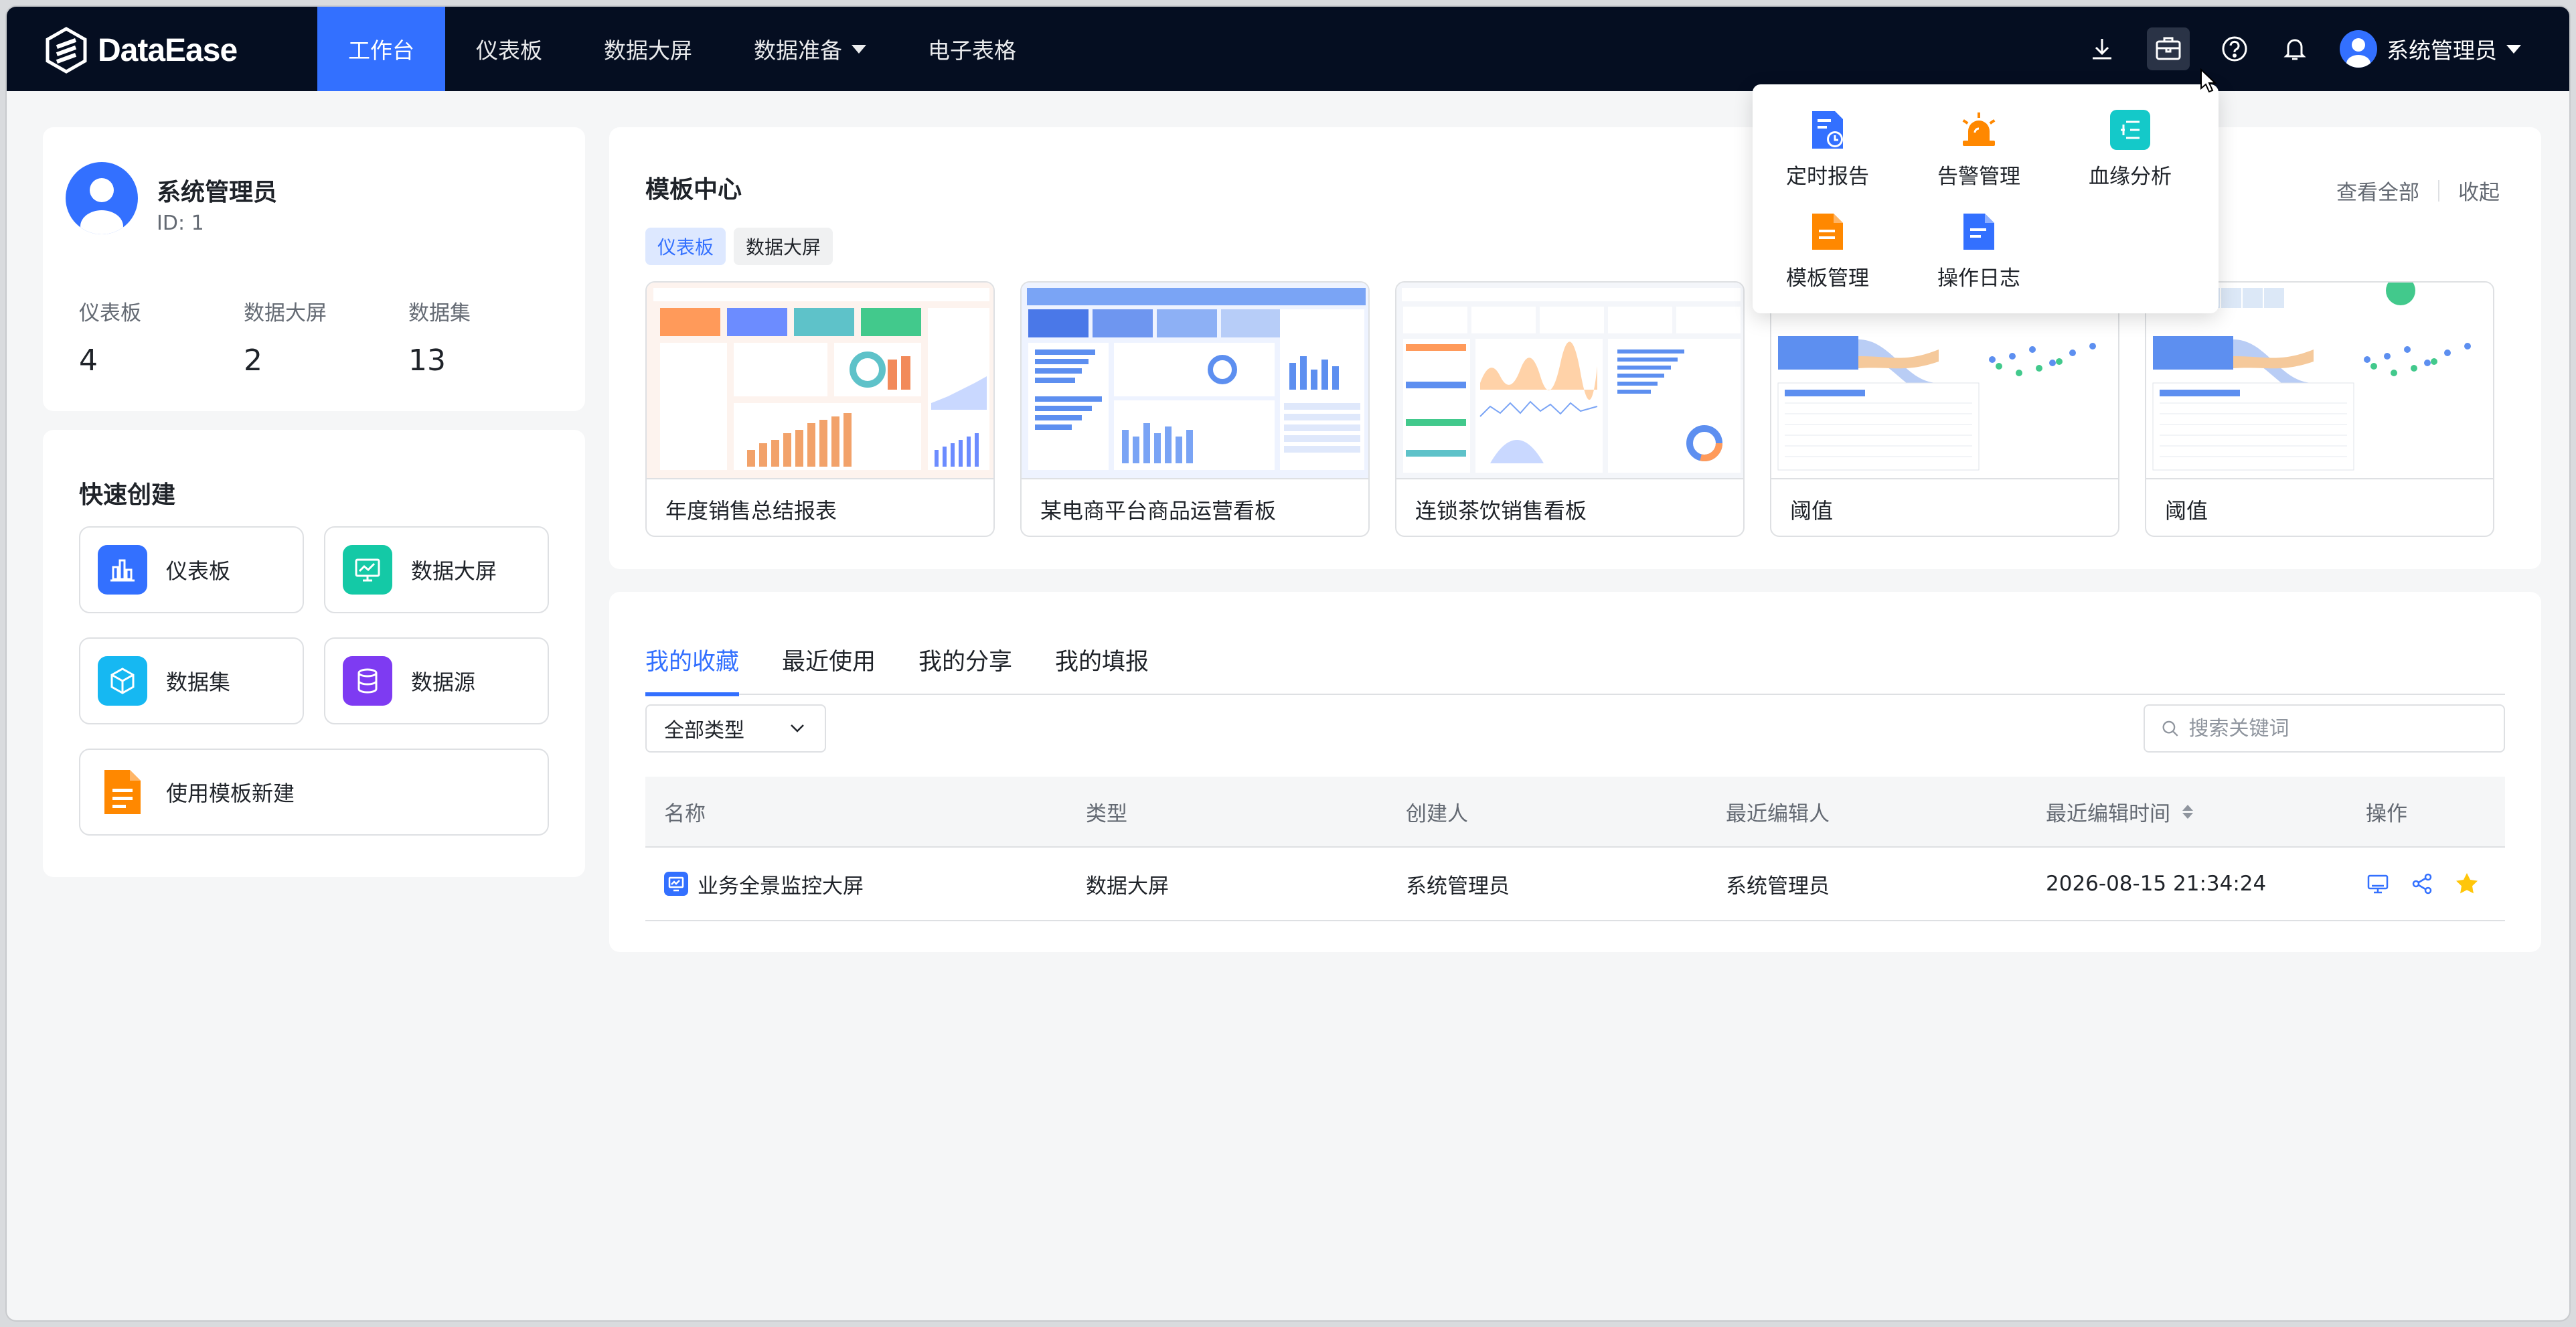  Describe the element at coordinates (1828, 251) in the screenshot. I see `popover-item-template-mgmt: 模板管理` at that location.